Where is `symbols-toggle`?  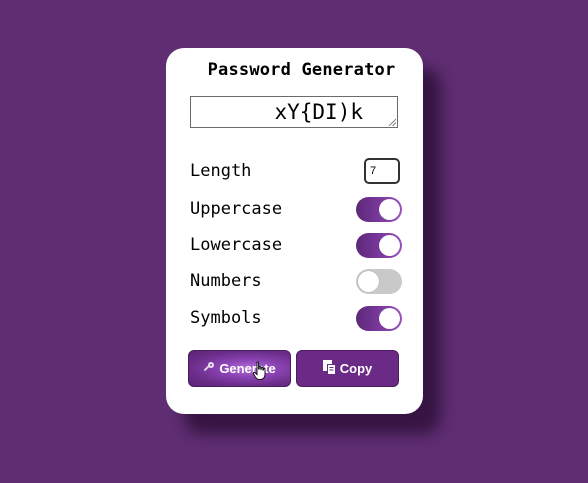
symbols-toggle is located at coordinates (379, 318).